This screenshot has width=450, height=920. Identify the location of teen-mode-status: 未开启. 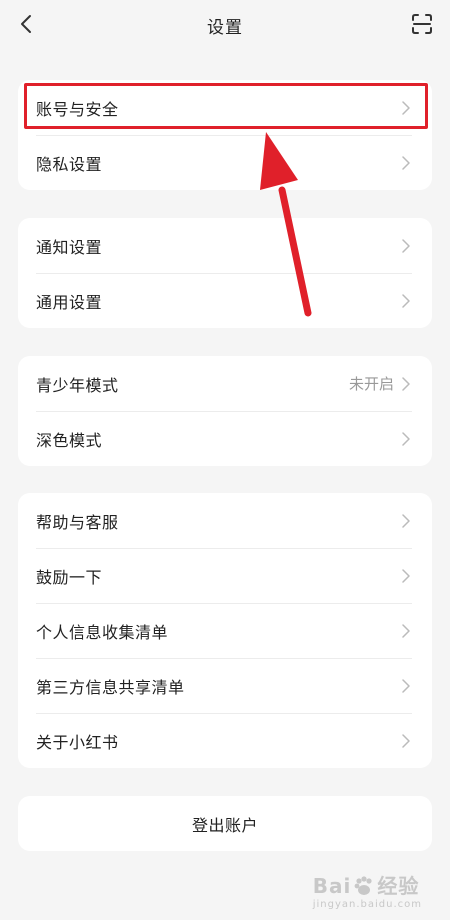
(371, 384).